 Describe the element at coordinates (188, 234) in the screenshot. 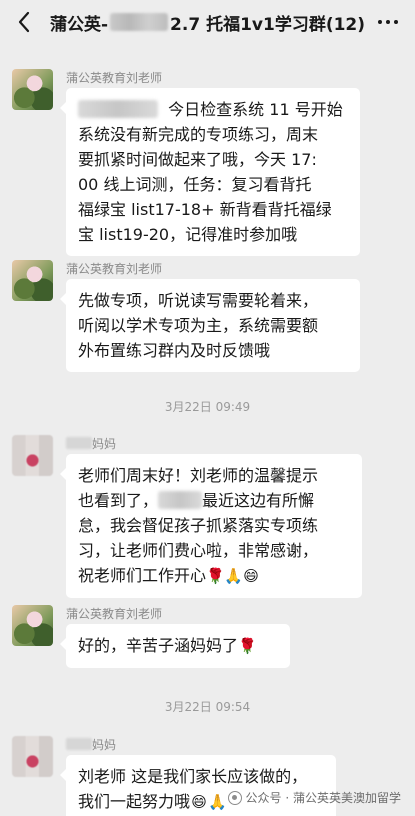

I see `message-line: 宝 list19-20，记得准时参加哦` at that location.